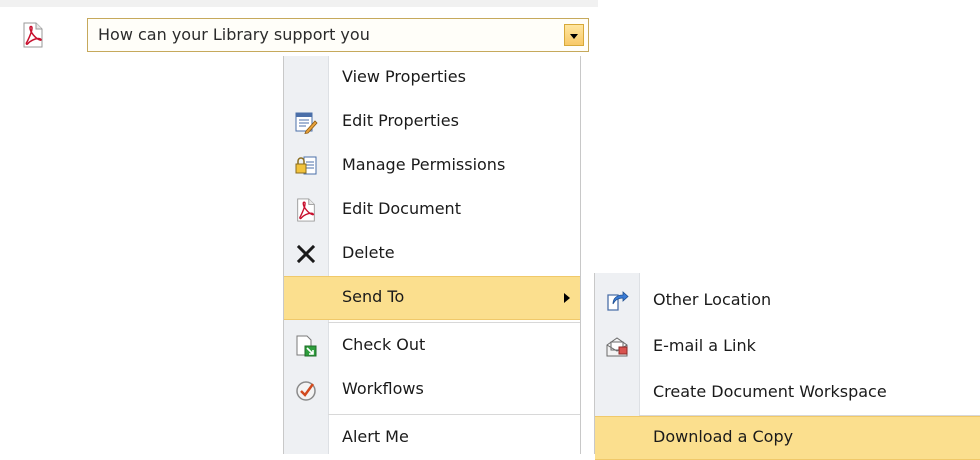 The width and height of the screenshot is (980, 460). What do you see at coordinates (306, 122) in the screenshot?
I see `edit-properties-icon` at bounding box center [306, 122].